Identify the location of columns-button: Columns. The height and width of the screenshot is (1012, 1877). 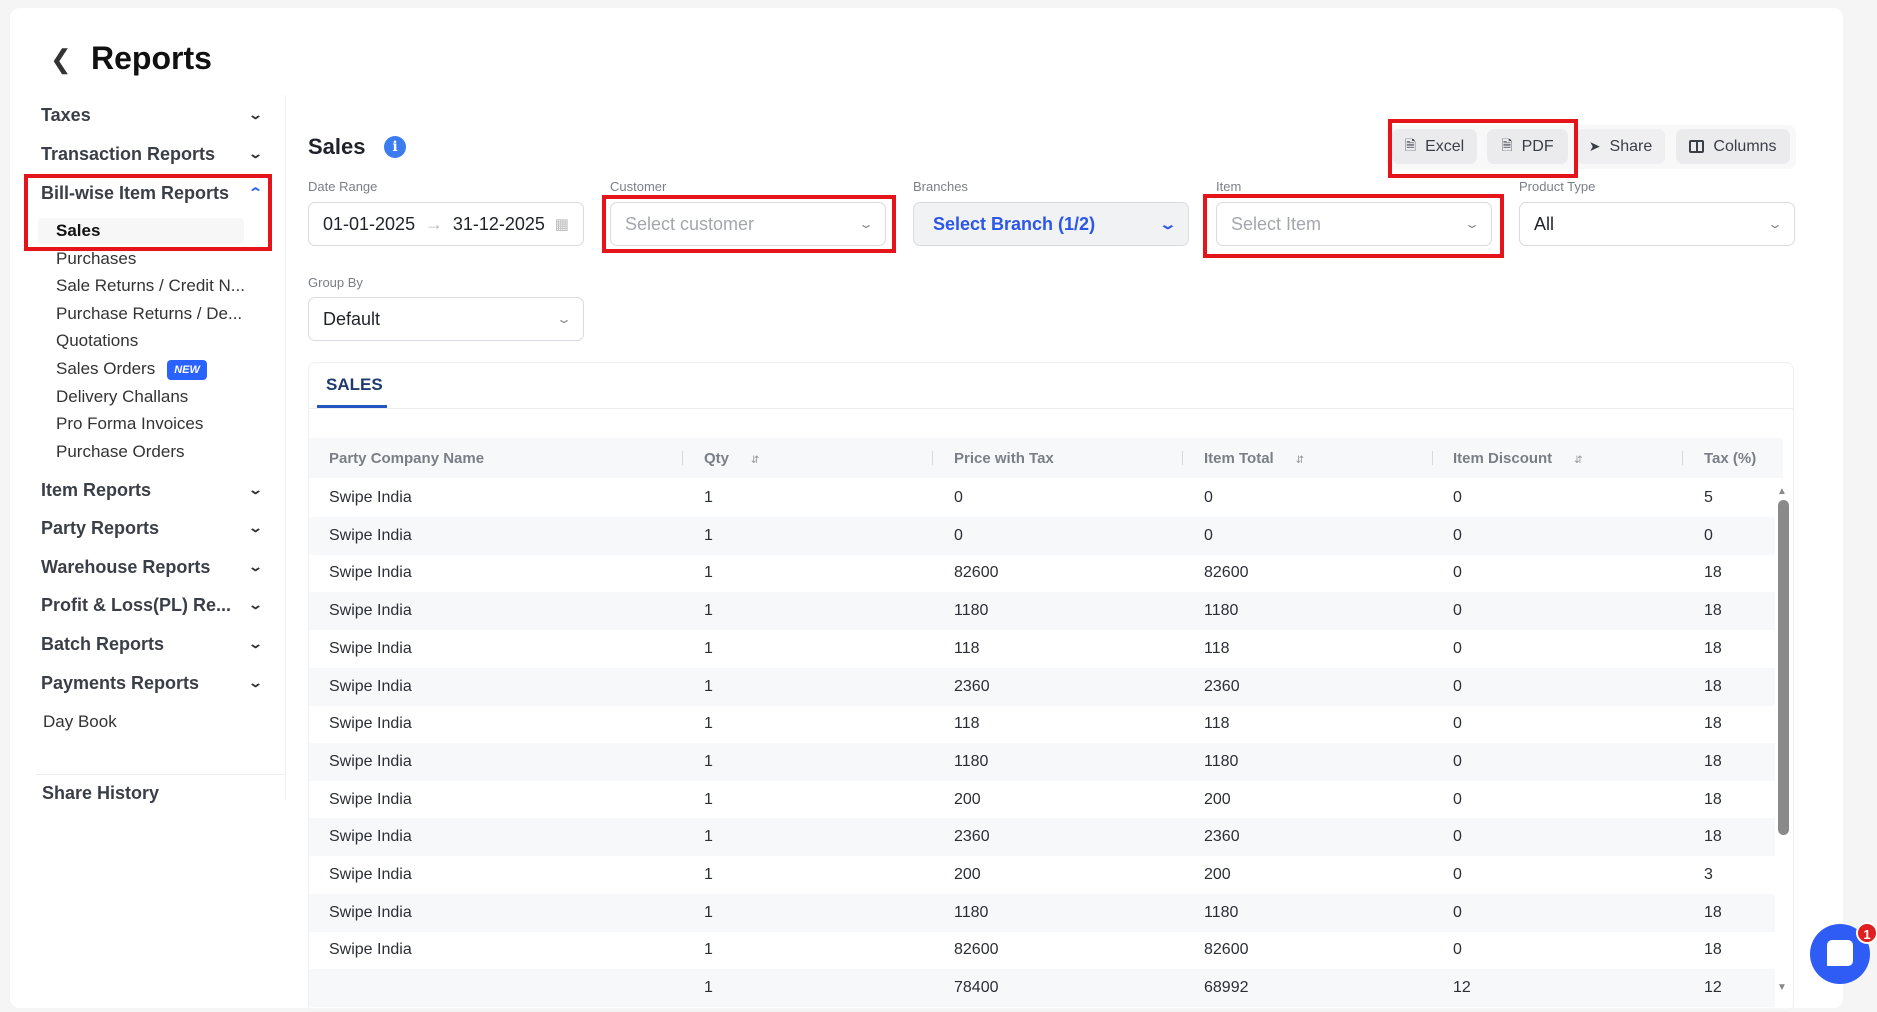
(1733, 146).